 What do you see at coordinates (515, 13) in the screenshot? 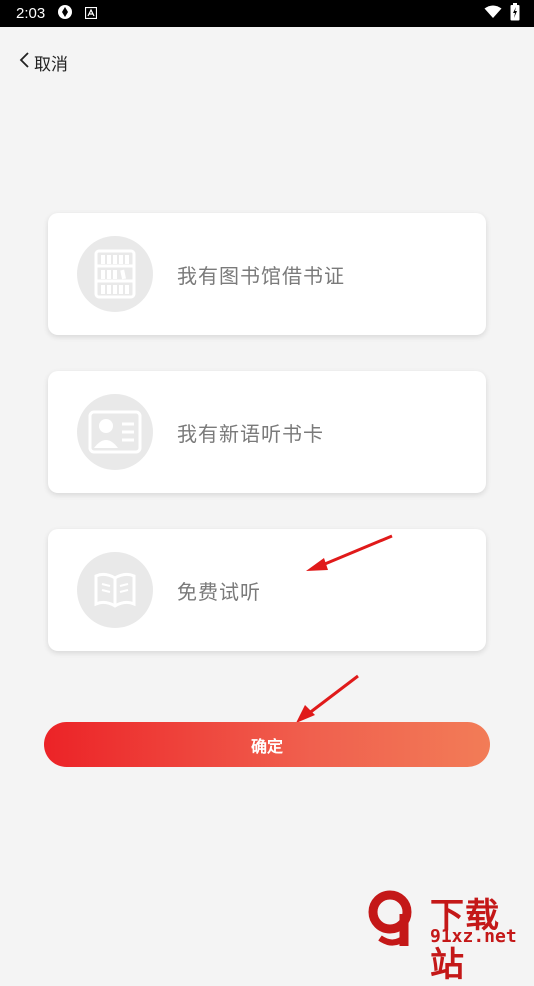
I see `battery-icon` at bounding box center [515, 13].